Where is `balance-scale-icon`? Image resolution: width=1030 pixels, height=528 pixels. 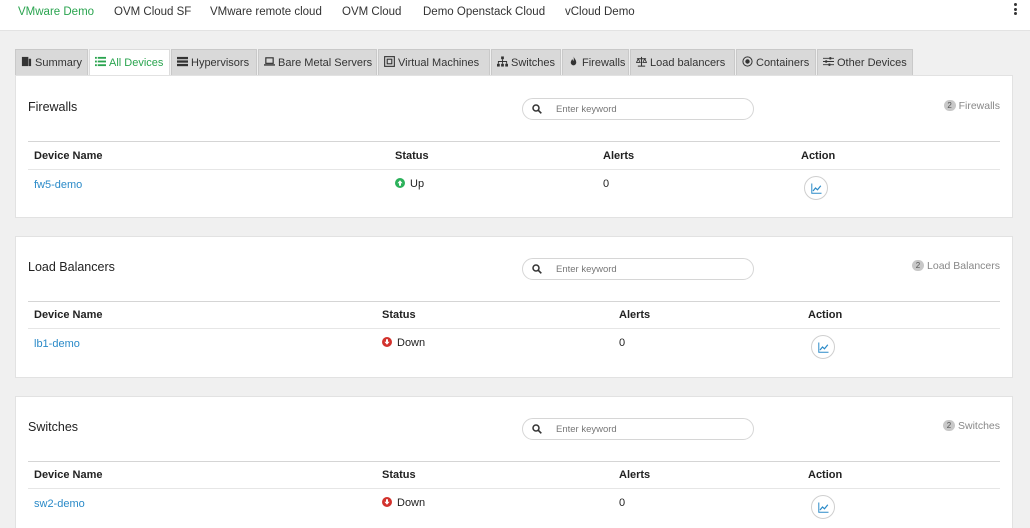
balance-scale-icon is located at coordinates (641, 61).